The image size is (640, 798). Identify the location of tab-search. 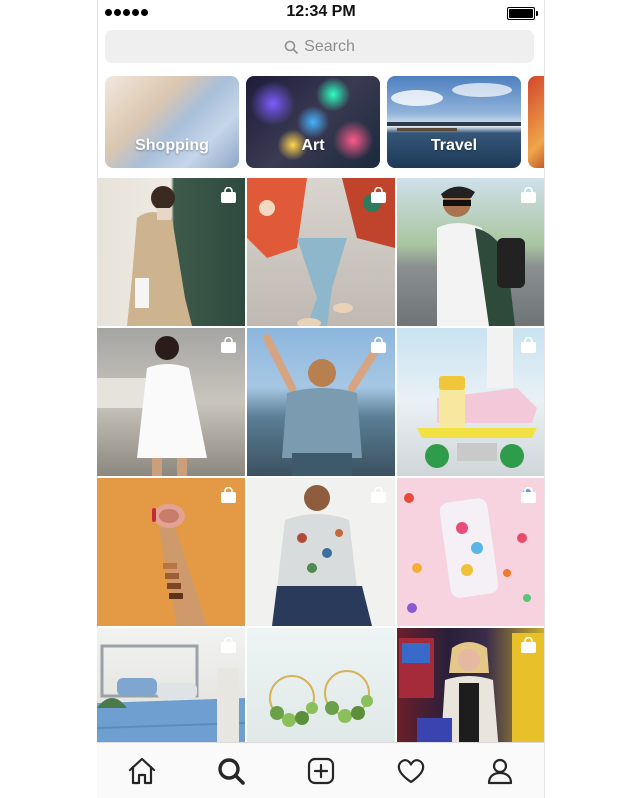
(231, 771).